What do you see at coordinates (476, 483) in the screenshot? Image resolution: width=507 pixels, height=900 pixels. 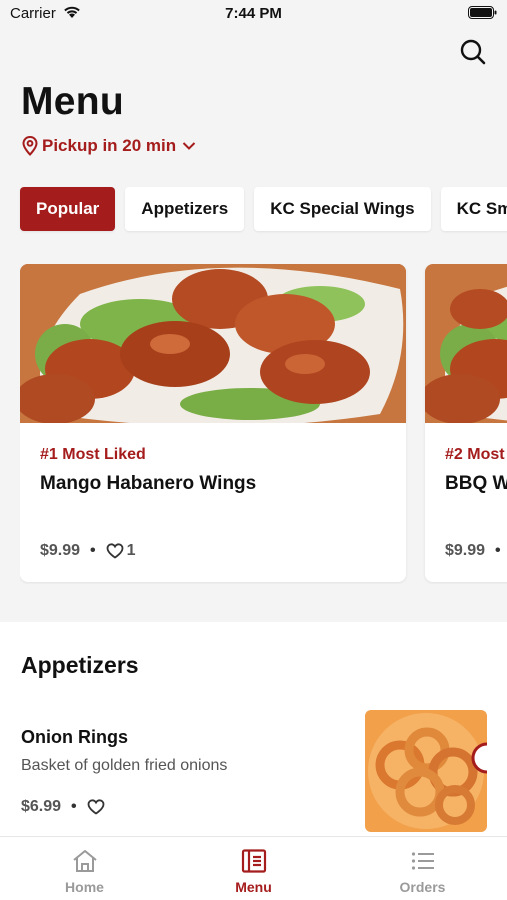 I see `featured-item-name: BBQ W` at bounding box center [476, 483].